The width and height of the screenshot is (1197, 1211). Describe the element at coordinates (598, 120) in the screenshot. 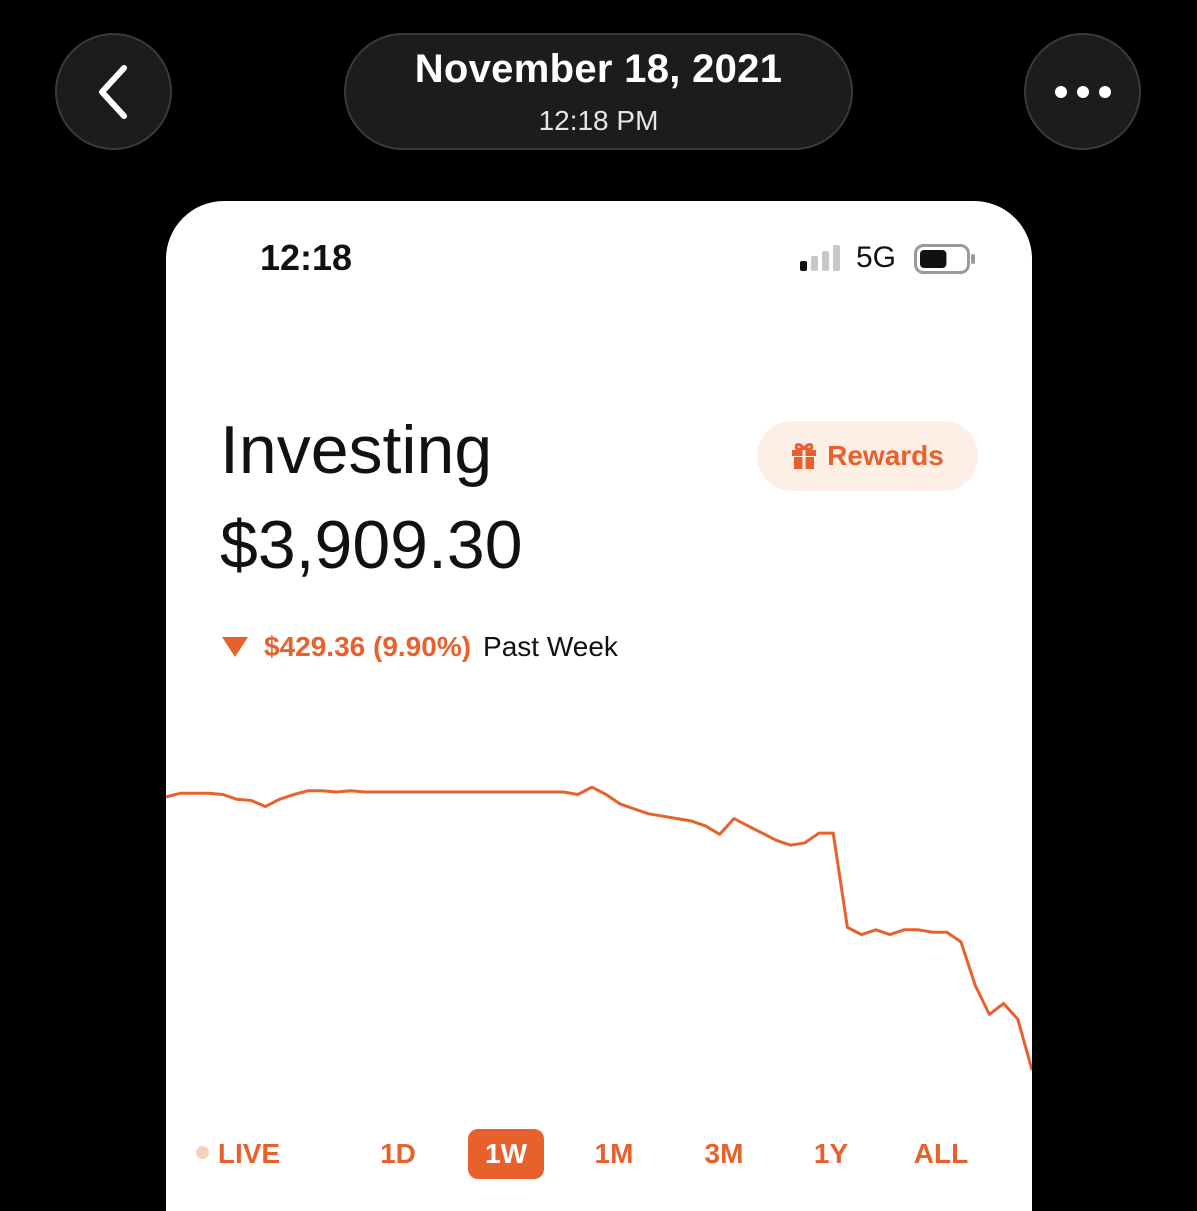

I see `header-time: 12:18 PM` at that location.